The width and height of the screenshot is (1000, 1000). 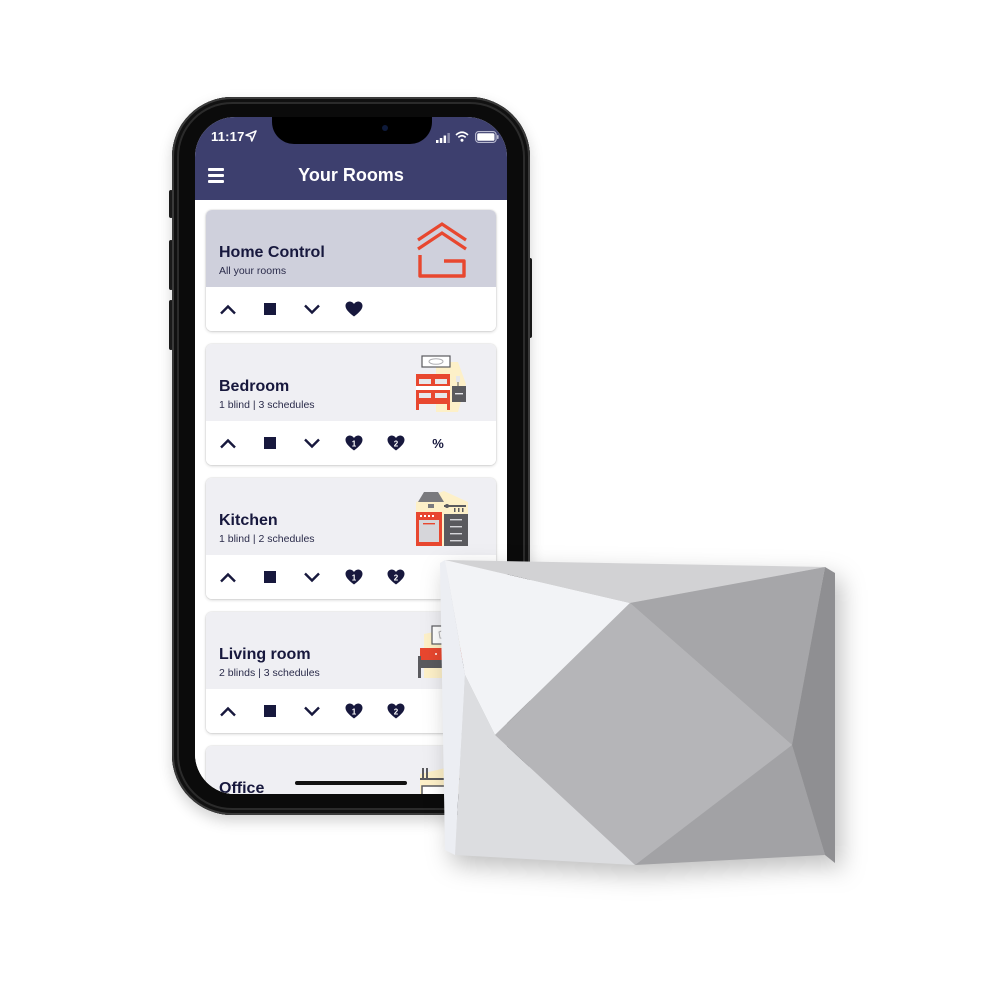 I want to click on room-card-header: Kitchen 1 blind | 2 schedules, so click(x=351, y=516).